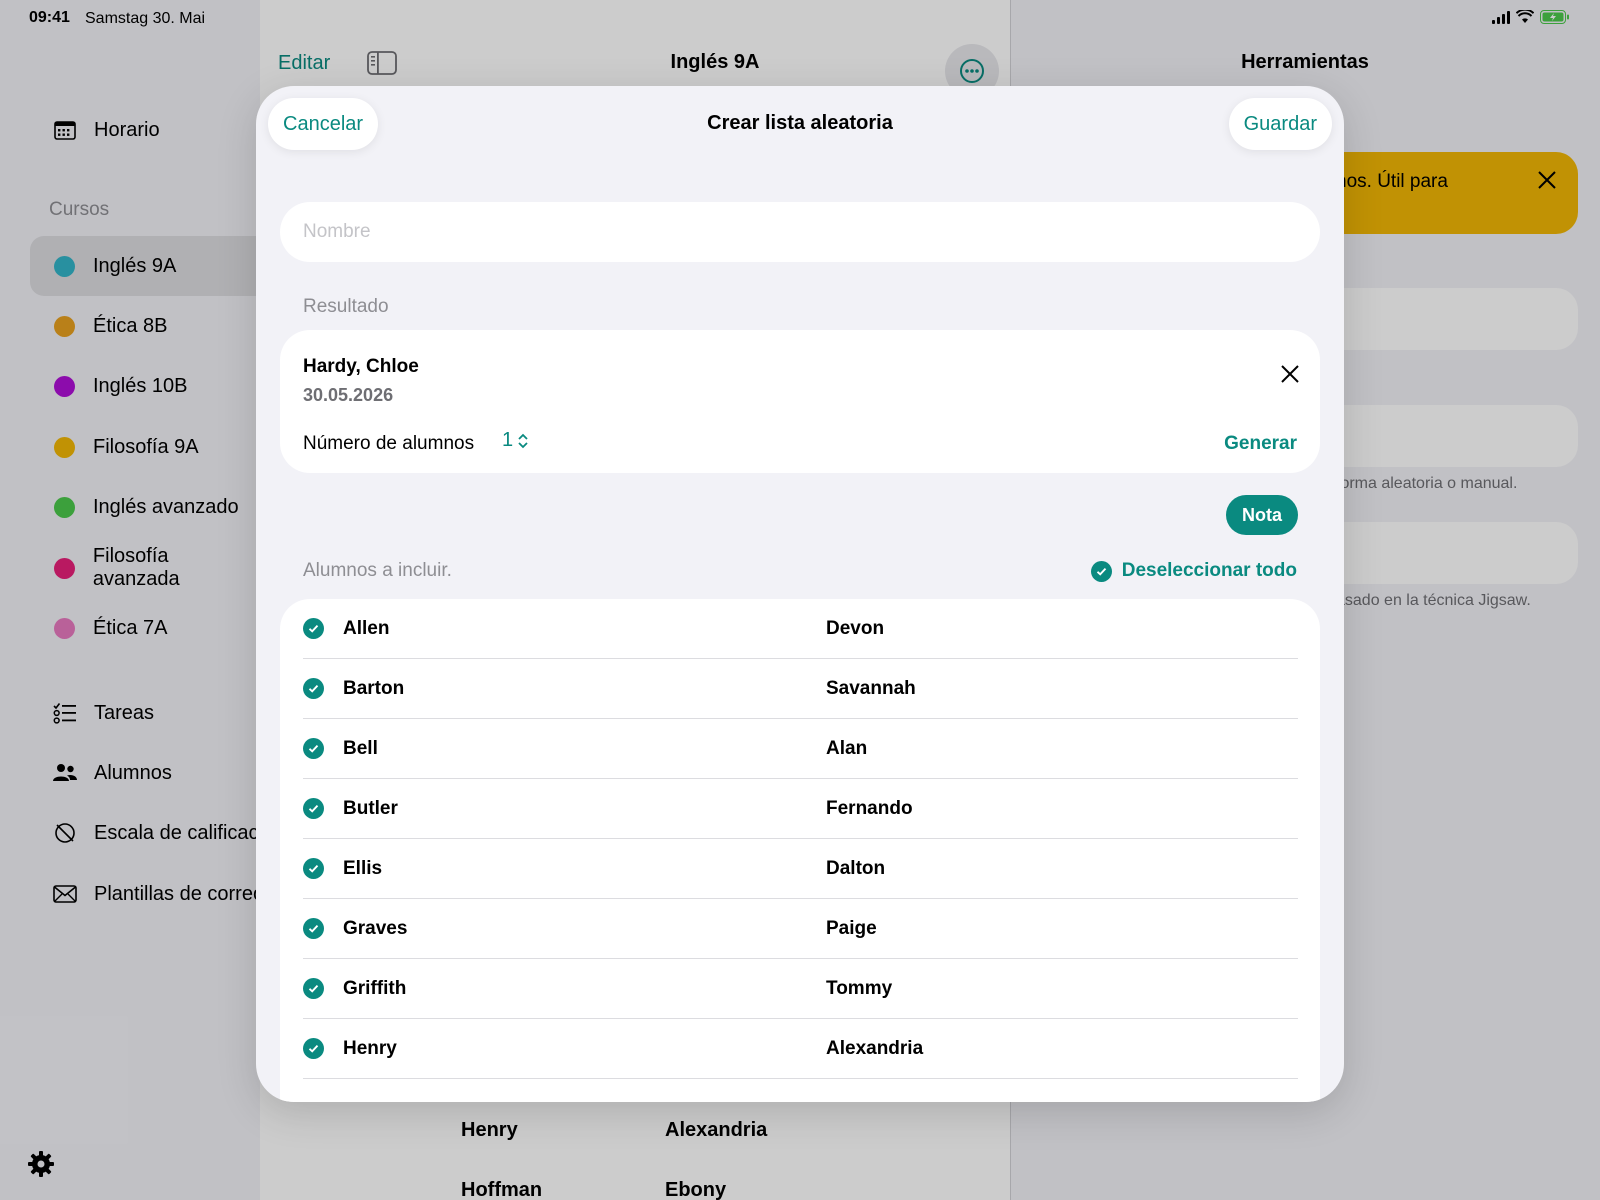 This screenshot has width=1600, height=1200. Describe the element at coordinates (800, 749) in the screenshot. I see `student-row: Bell Alan` at that location.